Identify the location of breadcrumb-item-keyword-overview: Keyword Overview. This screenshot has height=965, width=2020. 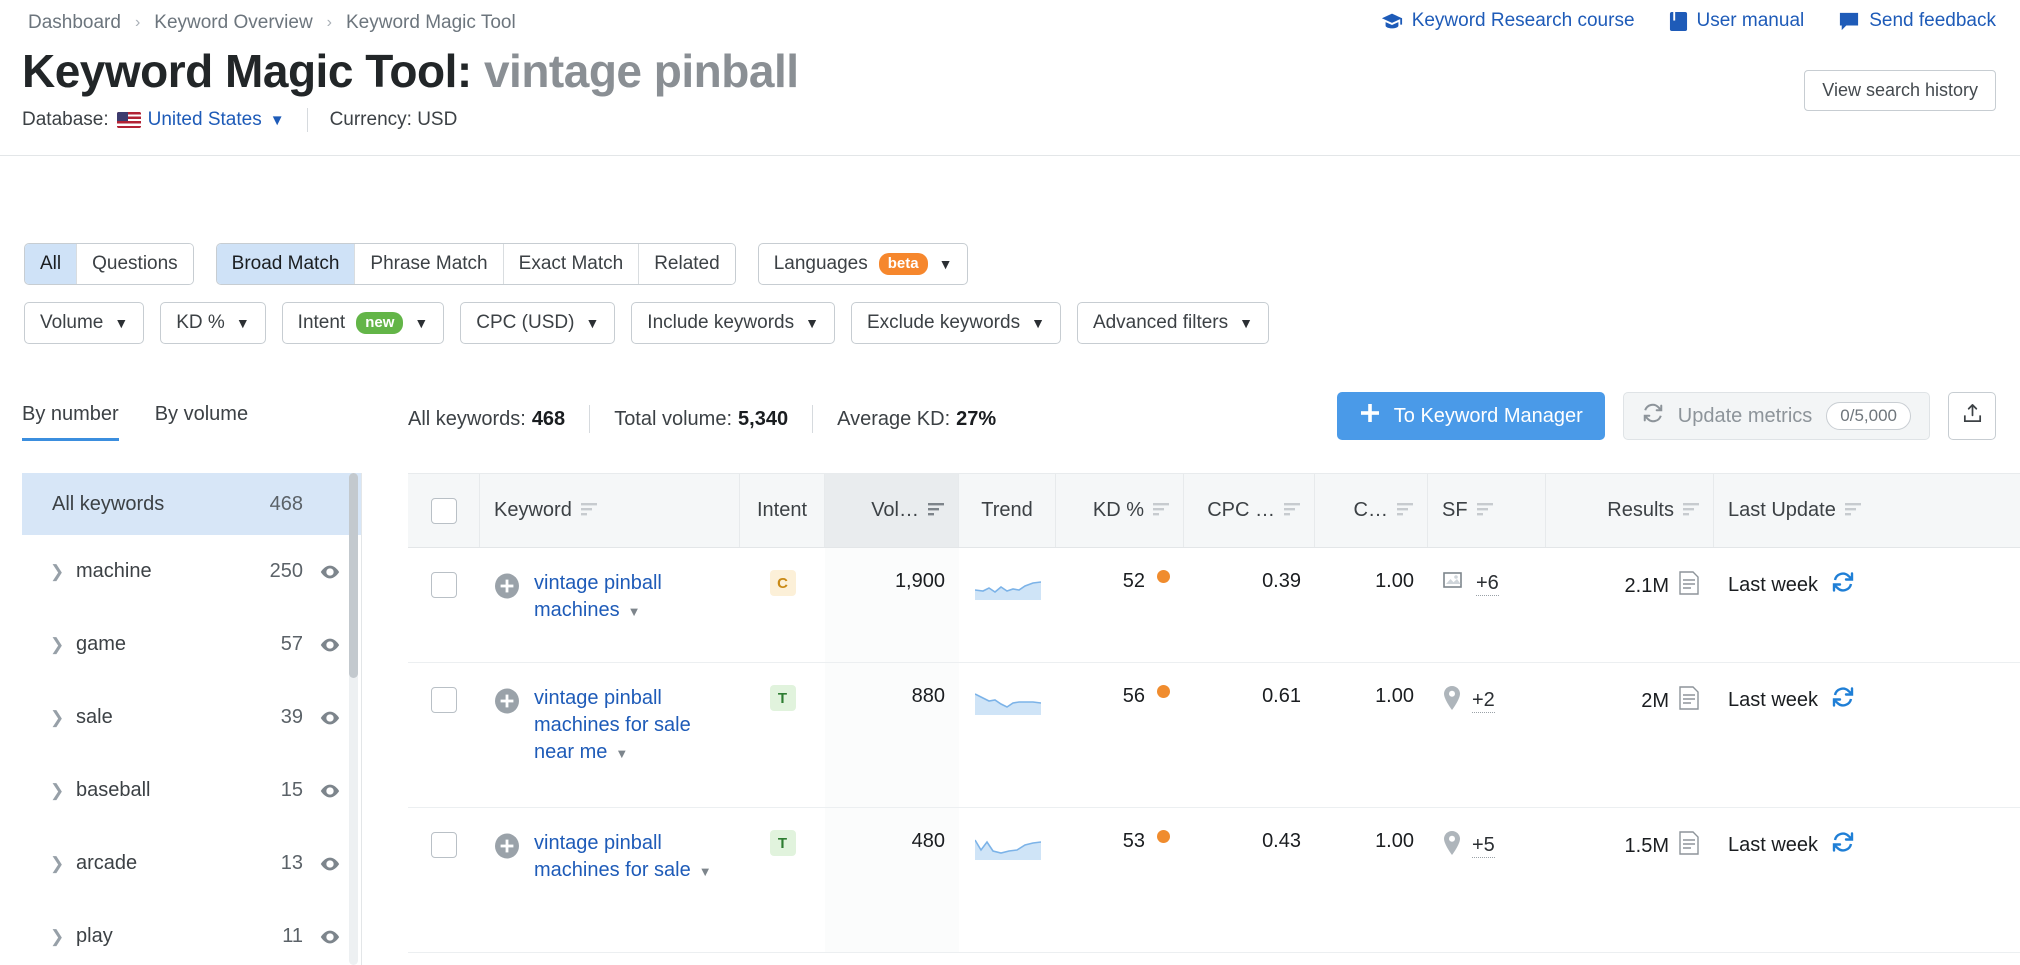
(233, 23).